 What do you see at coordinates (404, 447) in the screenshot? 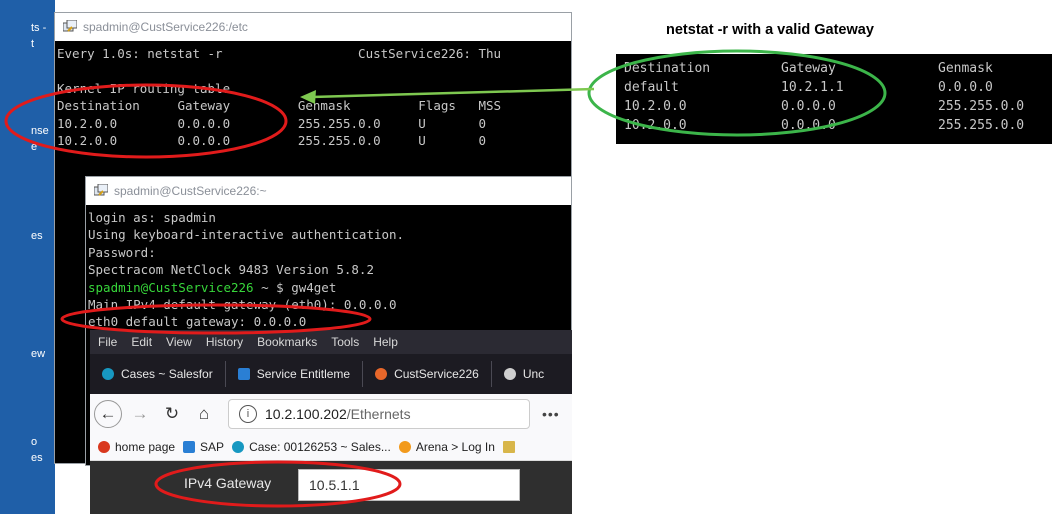
I see `arena-icon` at bounding box center [404, 447].